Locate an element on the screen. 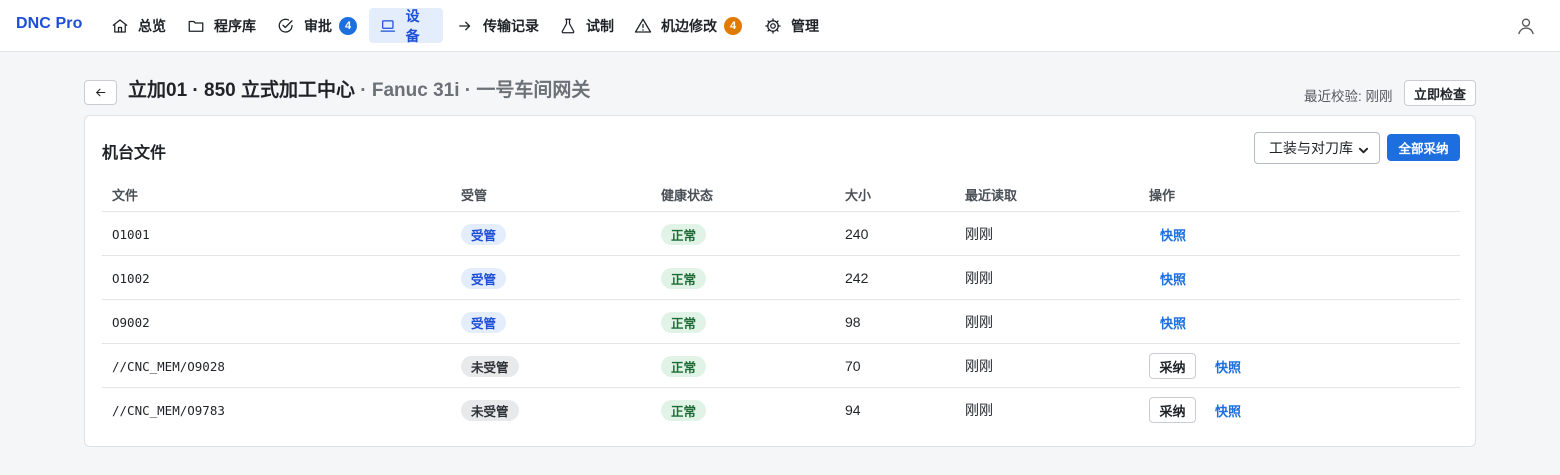  arrow-left-icon is located at coordinates (101, 92).